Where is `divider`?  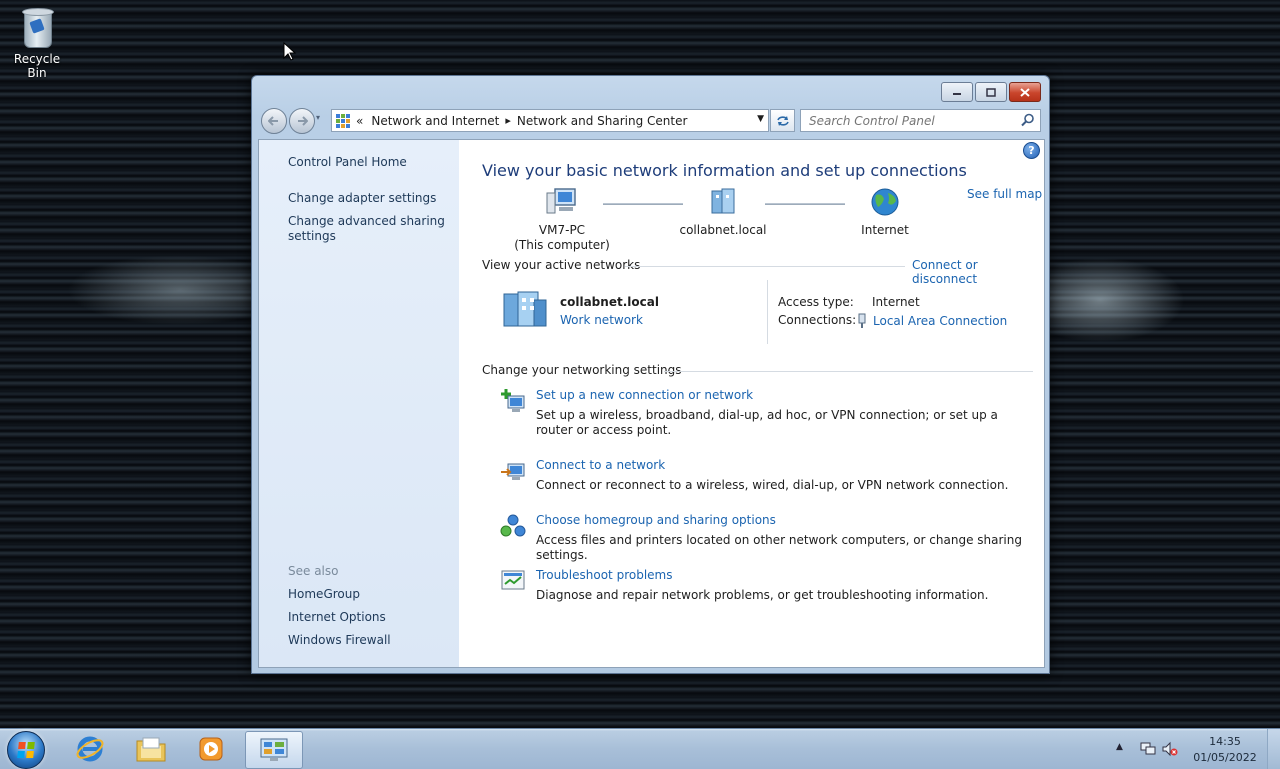
divider is located at coordinates (765, 266).